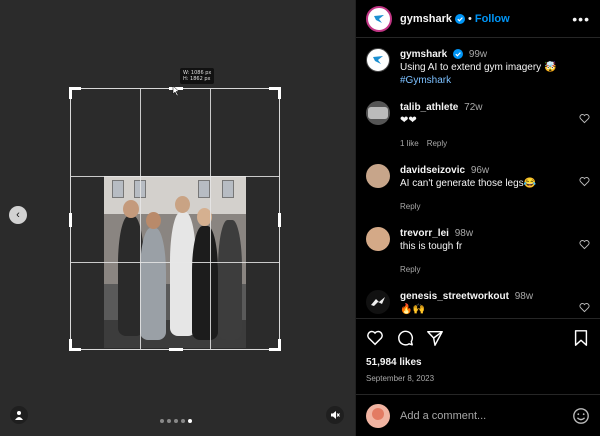 The height and width of the screenshot is (436, 600). I want to click on like-count: 51,984 likes, so click(478, 362).